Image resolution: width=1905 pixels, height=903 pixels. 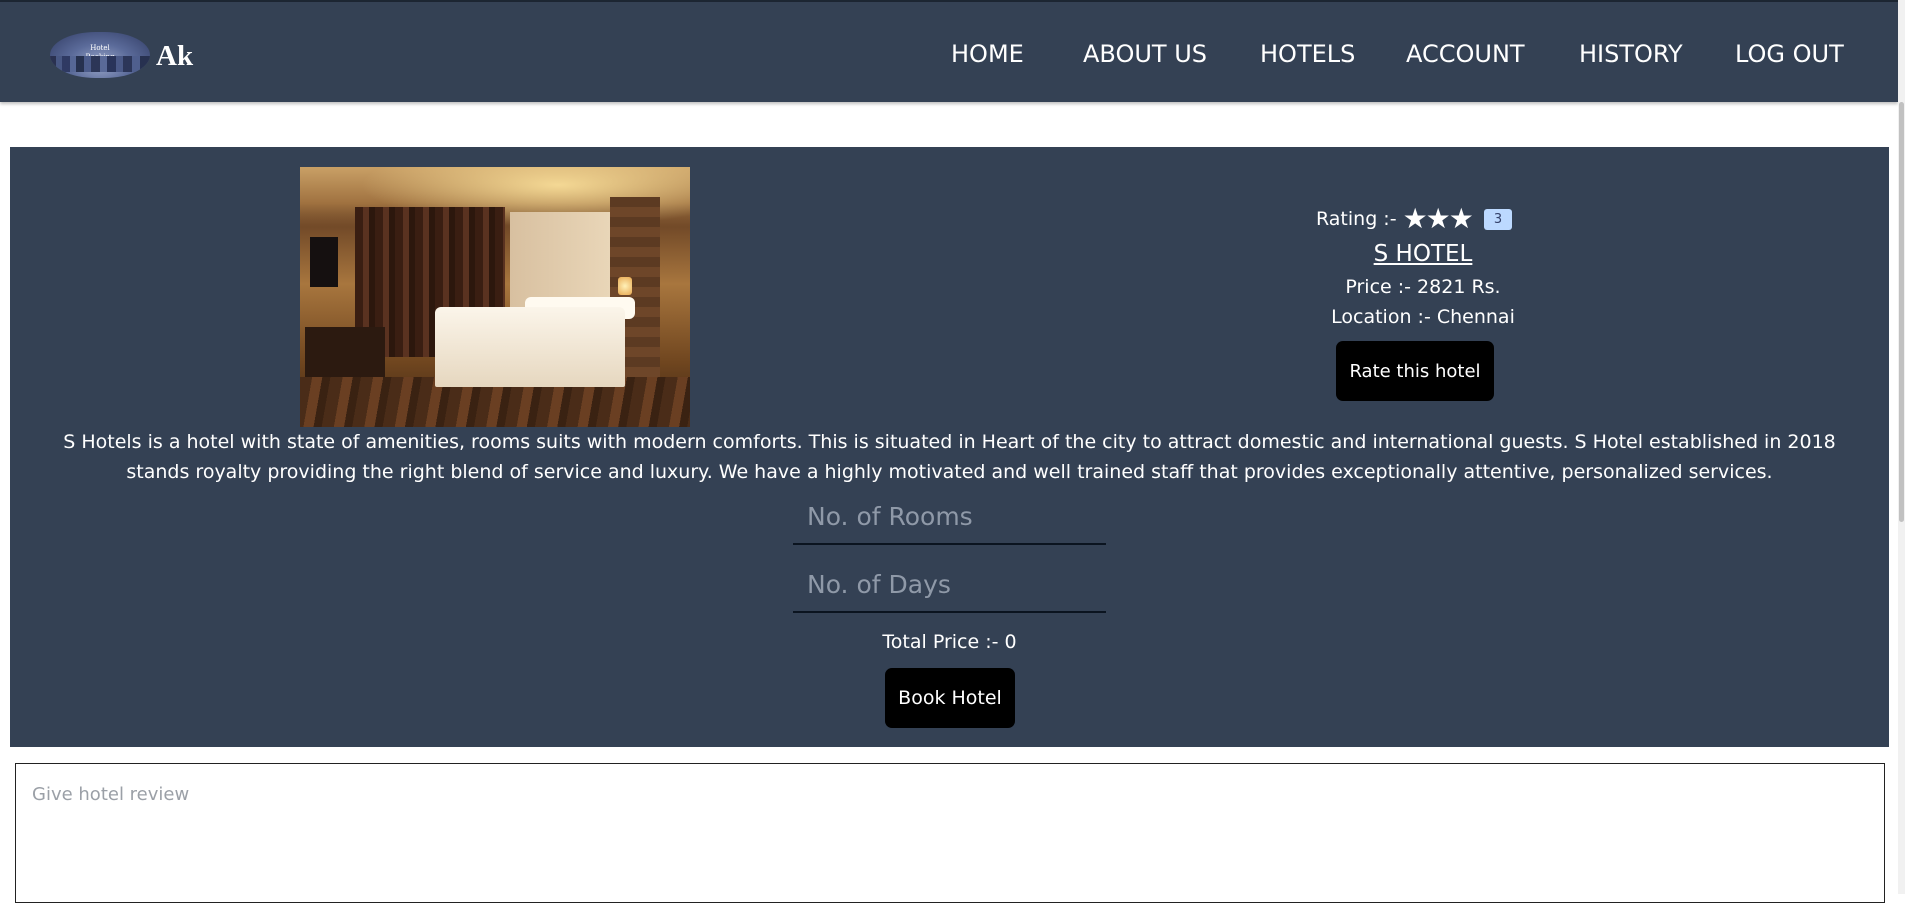 I want to click on hotel-price: Price :- 2821 Rs., so click(x=1423, y=287).